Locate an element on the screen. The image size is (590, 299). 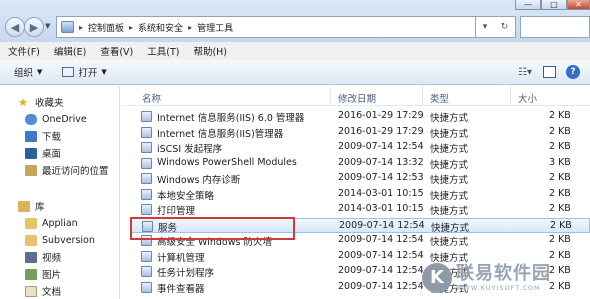
nav-recent-places: 最近访问的位置 is located at coordinates (67, 170).